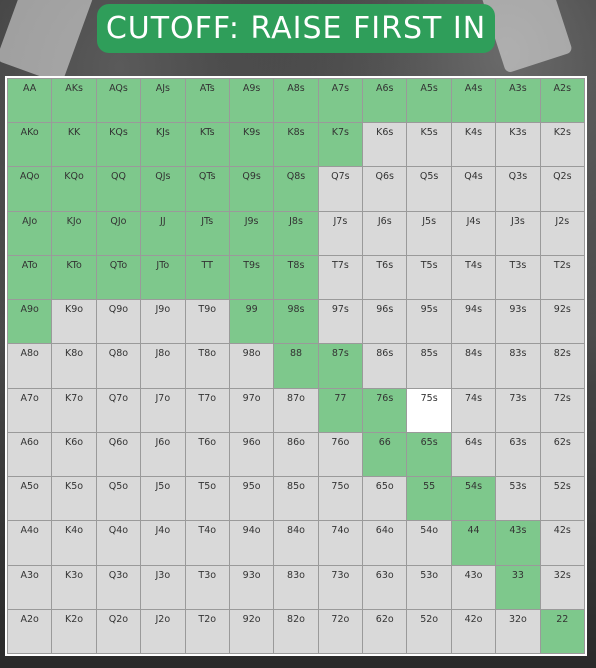  What do you see at coordinates (562, 454) in the screenshot?
I see `hand-cell-62s: 62s` at bounding box center [562, 454].